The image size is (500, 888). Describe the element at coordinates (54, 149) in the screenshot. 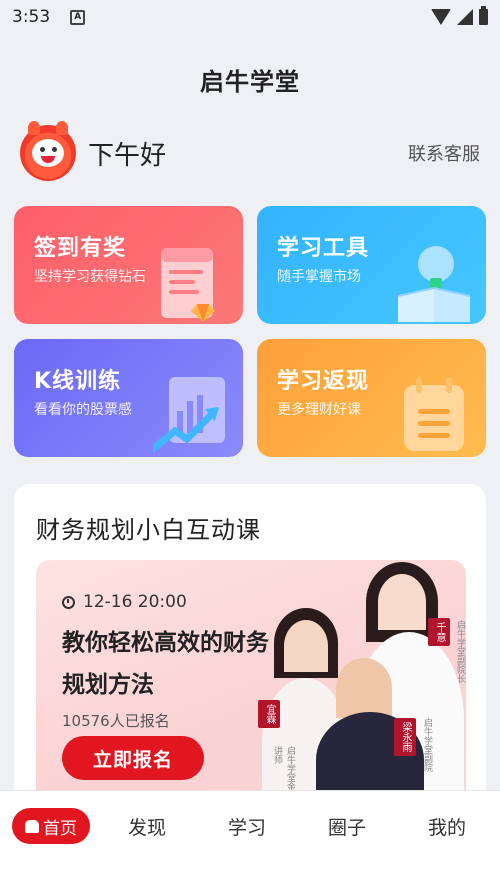

I see `mascot-eye-right` at that location.